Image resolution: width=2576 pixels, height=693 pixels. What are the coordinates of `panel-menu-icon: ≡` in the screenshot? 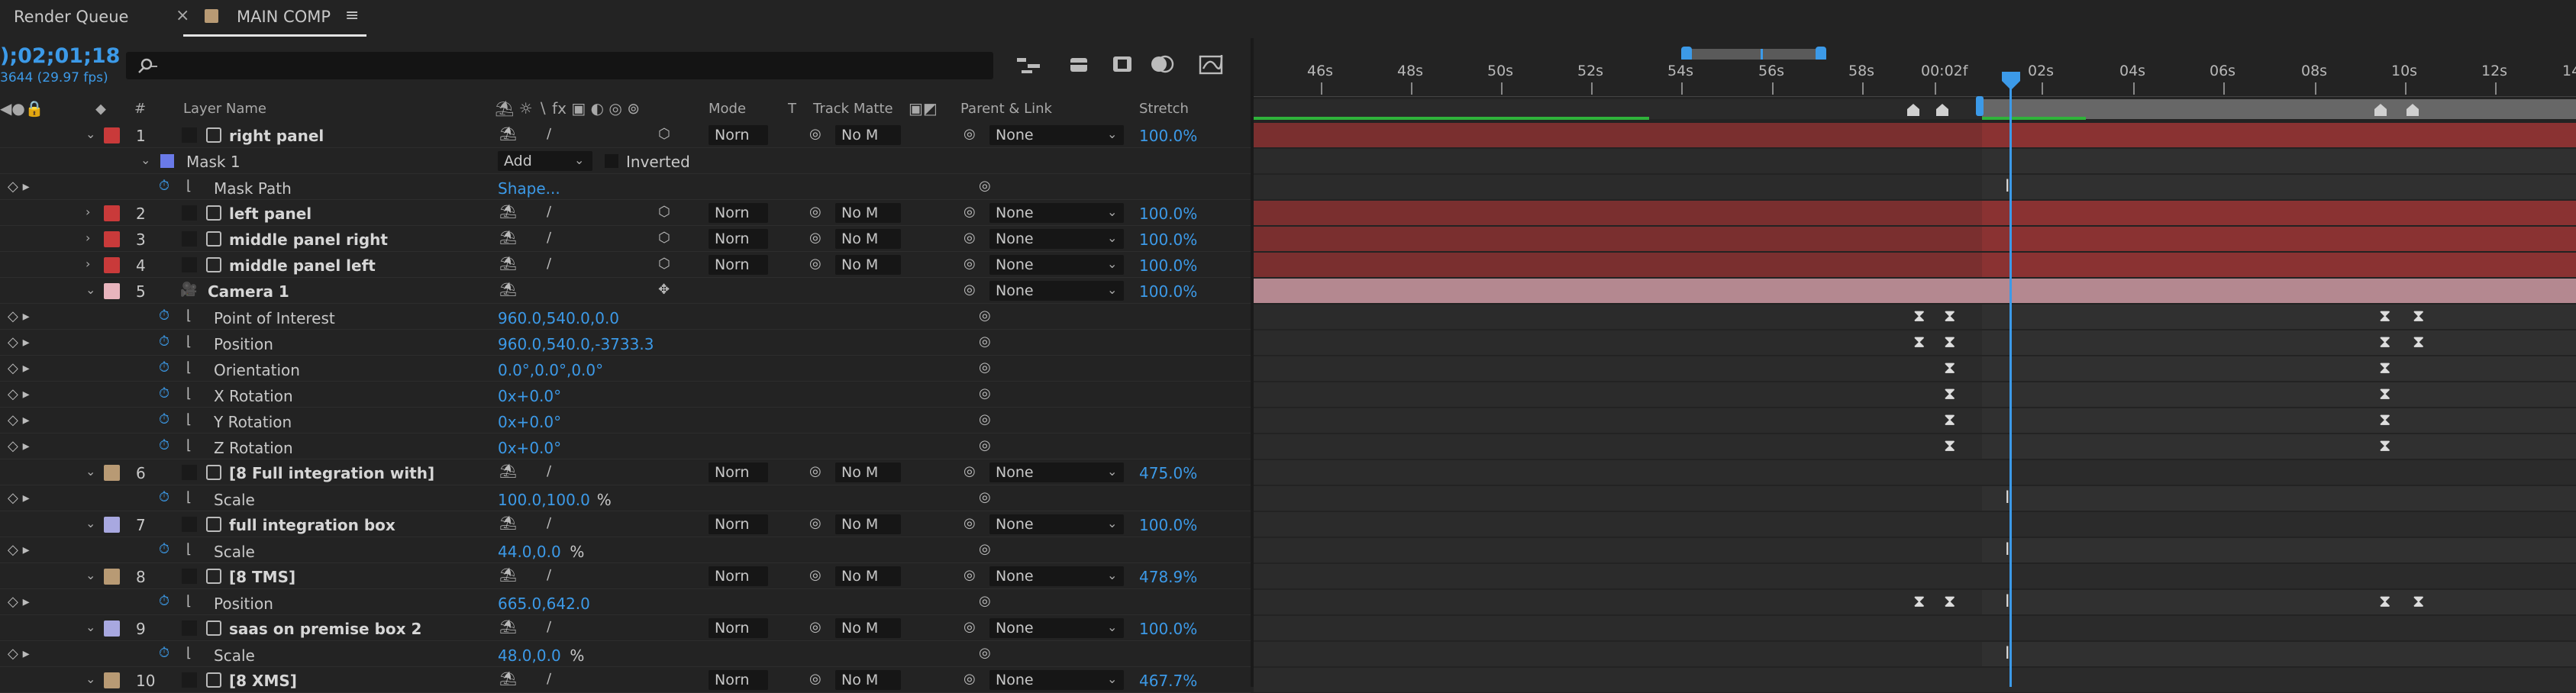 It's located at (352, 15).